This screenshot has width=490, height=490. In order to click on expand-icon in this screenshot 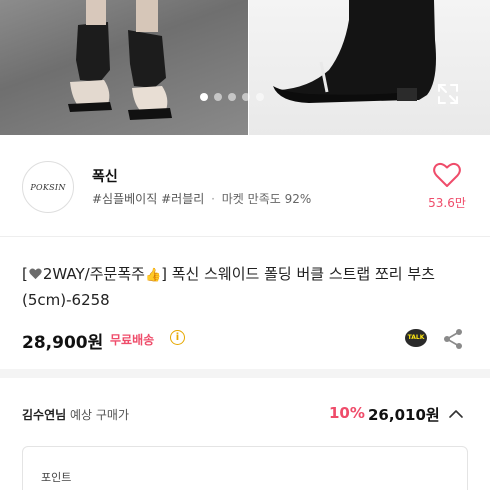, I will do `click(448, 94)`.